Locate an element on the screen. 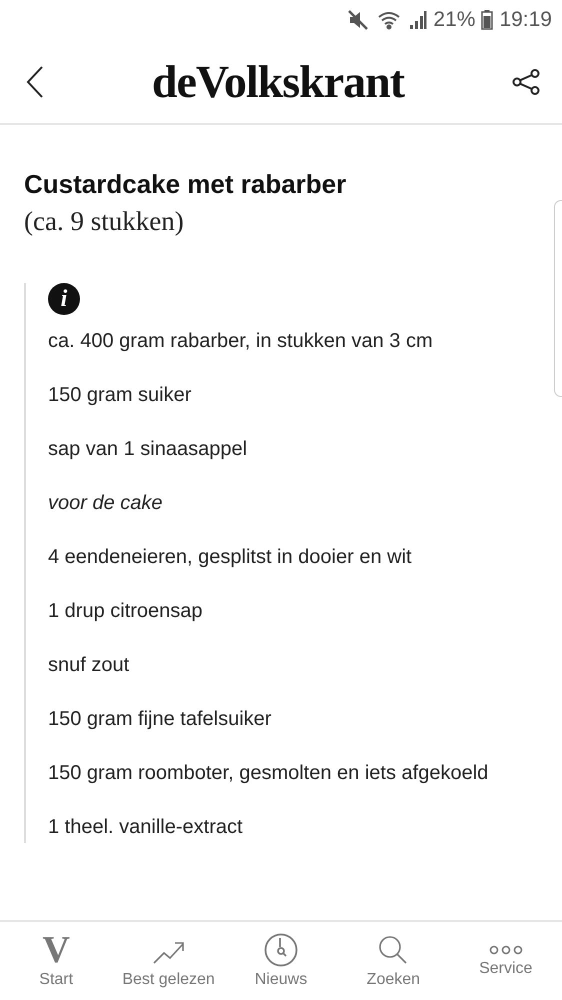  nav-tab: Best gelezen is located at coordinates (168, 961).